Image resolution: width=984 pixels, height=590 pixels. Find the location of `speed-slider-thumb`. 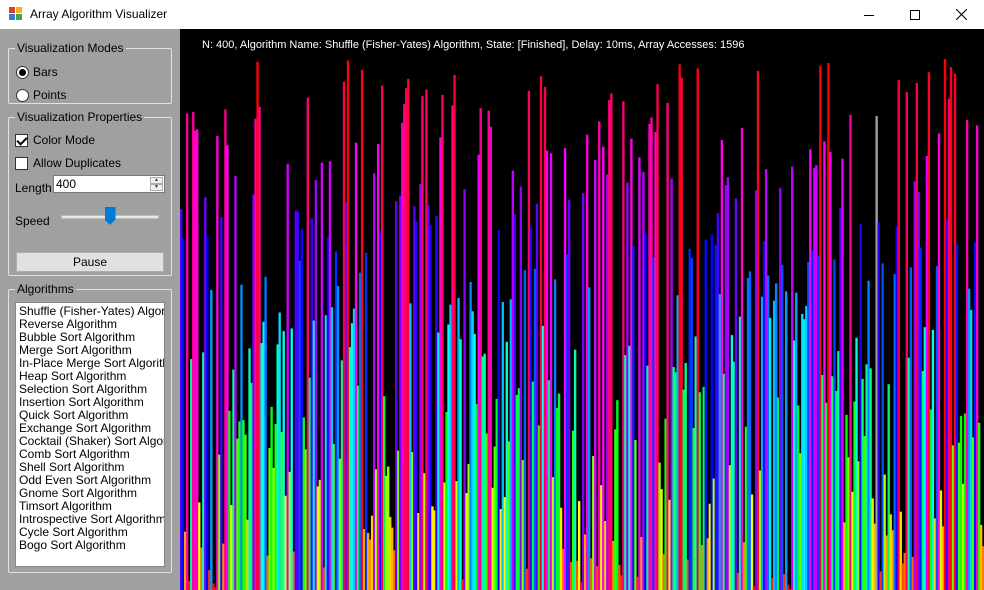

speed-slider-thumb is located at coordinates (110, 216).